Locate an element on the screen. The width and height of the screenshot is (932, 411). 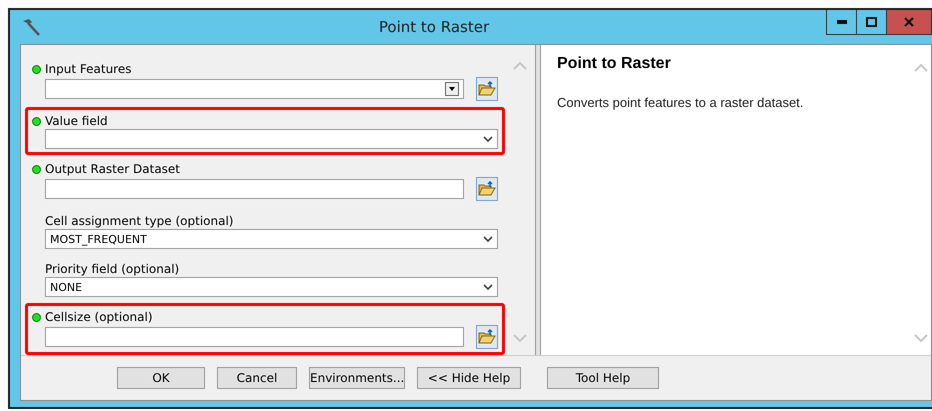
help-title: Point to Raster is located at coordinates (614, 64).